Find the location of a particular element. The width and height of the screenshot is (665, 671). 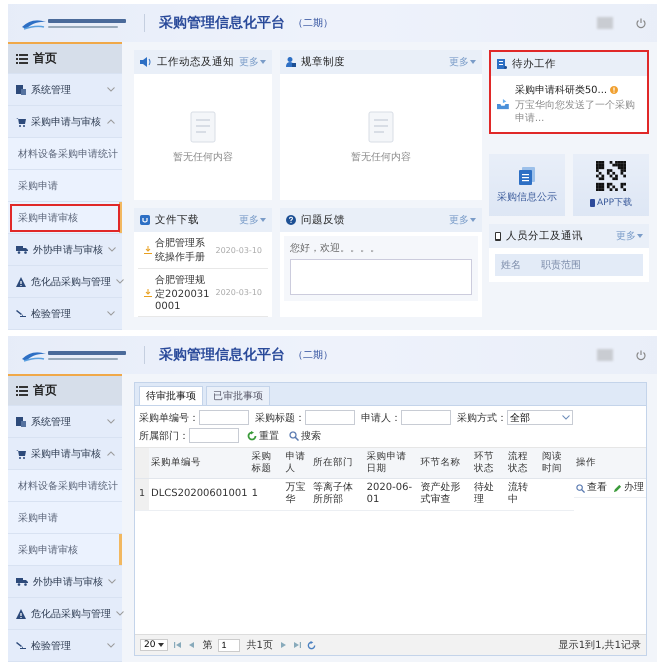

table-cell: 资产处形式审查 is located at coordinates (445, 494).